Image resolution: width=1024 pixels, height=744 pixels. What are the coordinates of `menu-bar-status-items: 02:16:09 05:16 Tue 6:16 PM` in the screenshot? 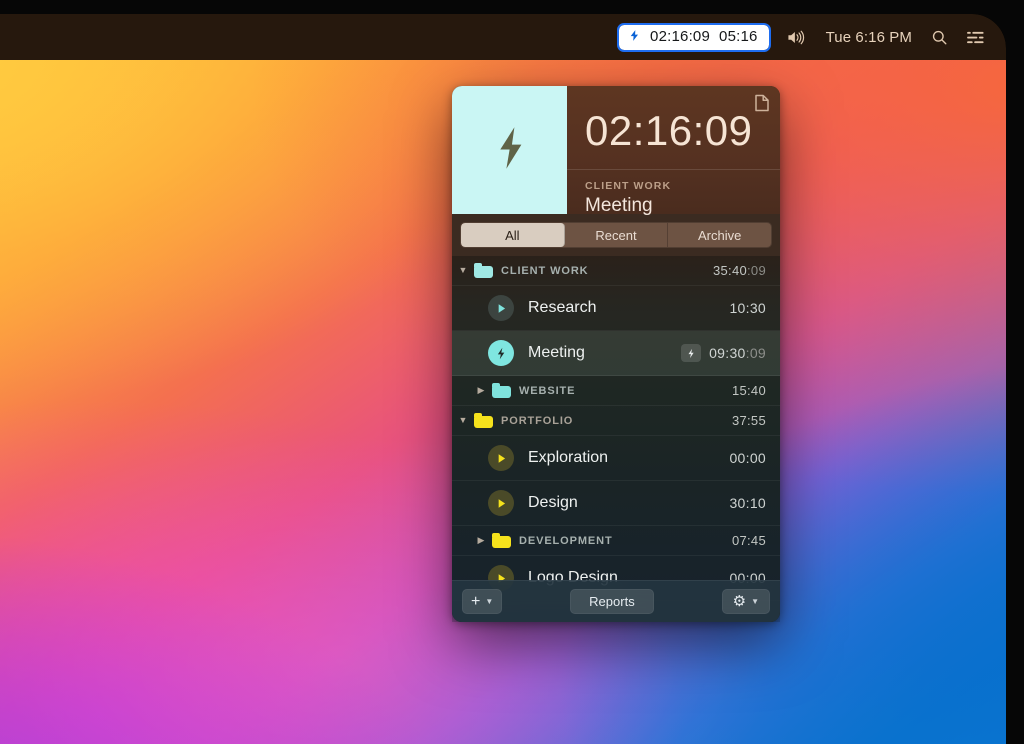 It's located at (805, 37).